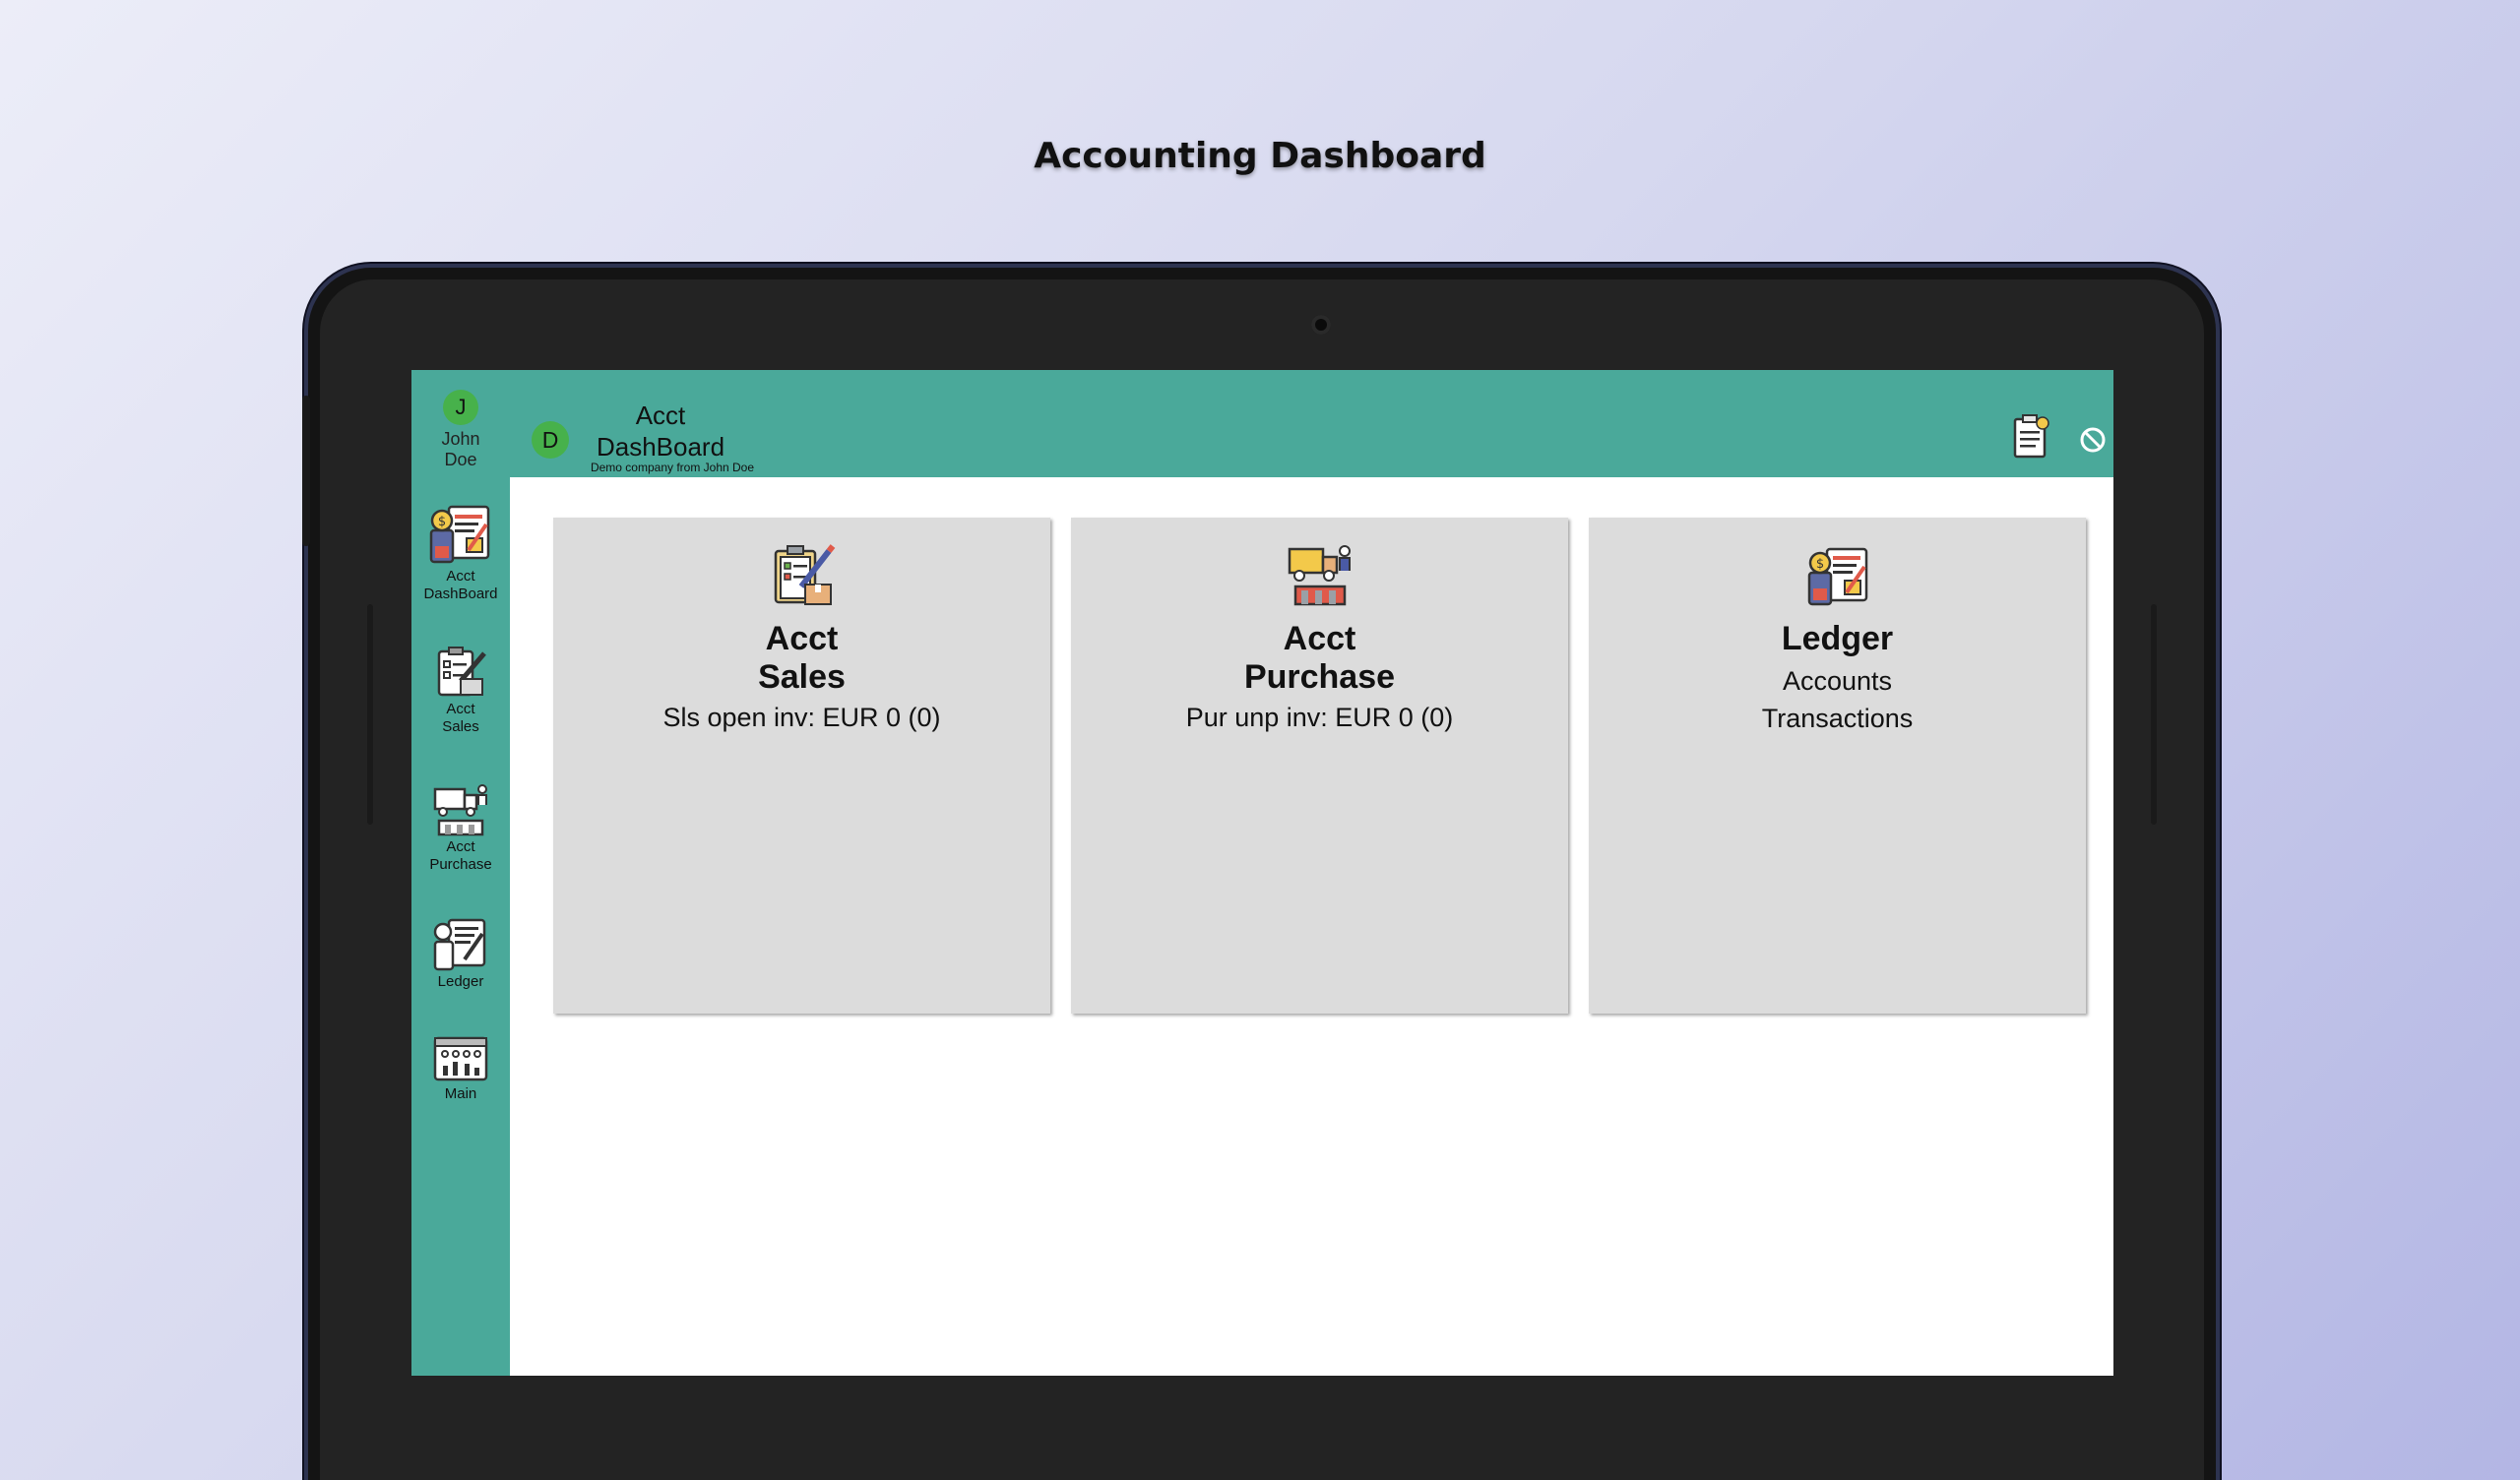 This screenshot has width=2520, height=1480. What do you see at coordinates (660, 447) in the screenshot?
I see `header-title-line: DashBoard` at bounding box center [660, 447].